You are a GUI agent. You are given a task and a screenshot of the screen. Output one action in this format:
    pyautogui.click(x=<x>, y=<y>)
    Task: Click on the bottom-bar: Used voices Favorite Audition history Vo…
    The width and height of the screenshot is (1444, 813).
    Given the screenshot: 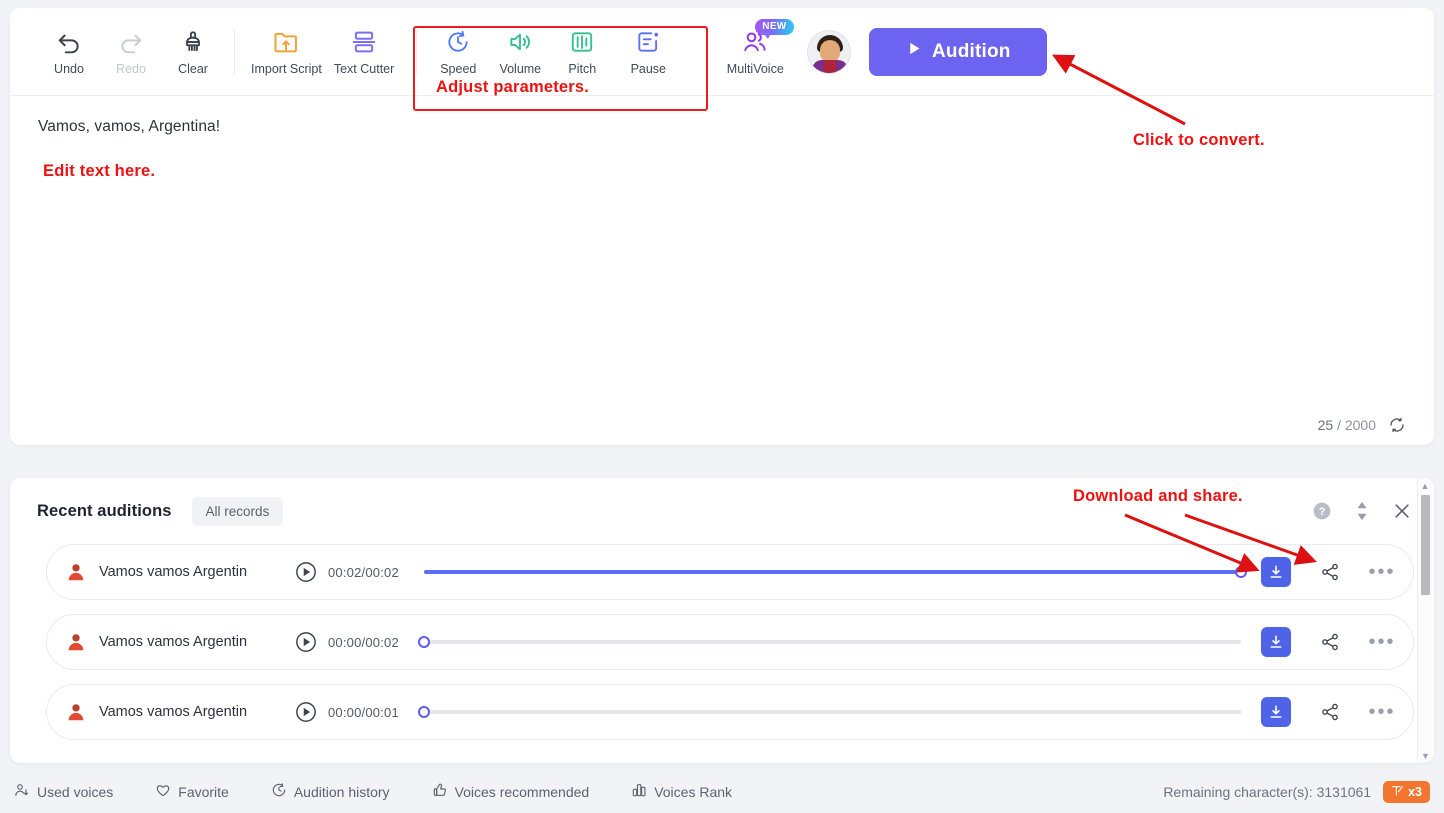 What is the action you would take?
    pyautogui.click(x=722, y=791)
    